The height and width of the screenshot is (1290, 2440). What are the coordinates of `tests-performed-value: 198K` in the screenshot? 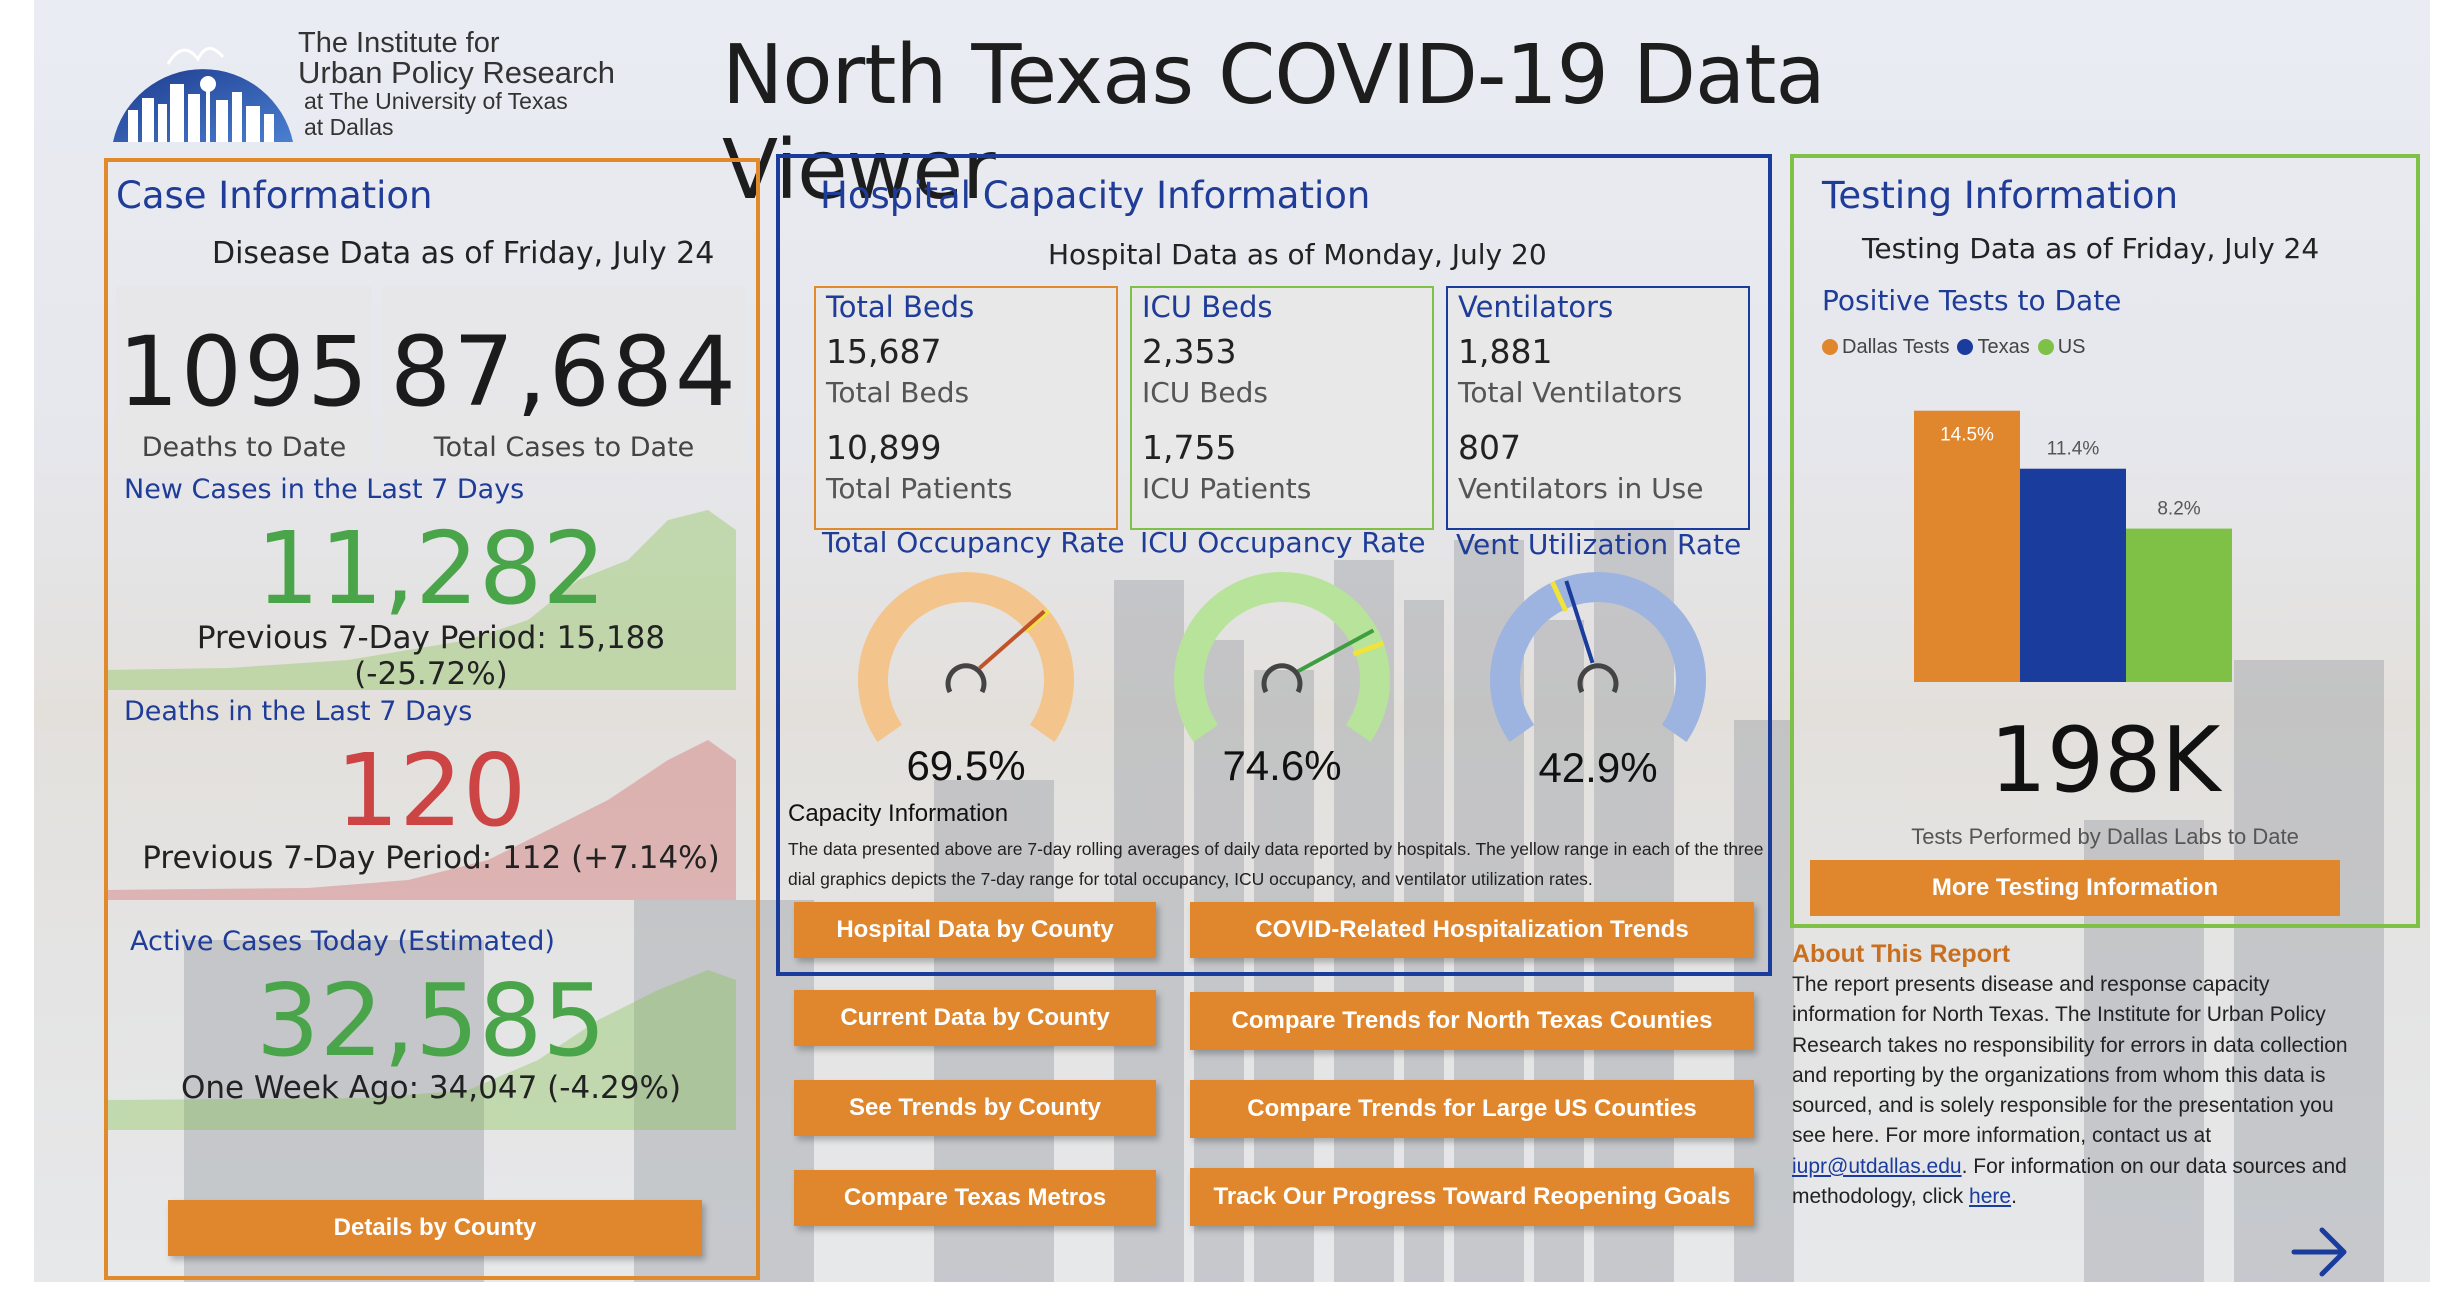 It's located at (2105, 760).